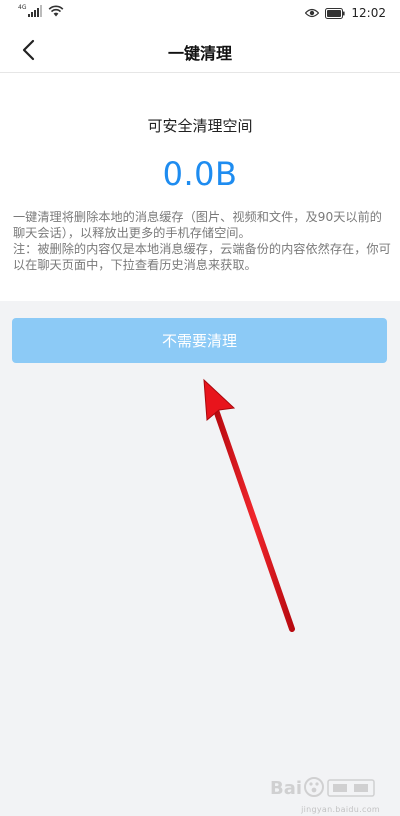 This screenshot has height=816, width=400. Describe the element at coordinates (35, 11) in the screenshot. I see `signal-icon` at that location.